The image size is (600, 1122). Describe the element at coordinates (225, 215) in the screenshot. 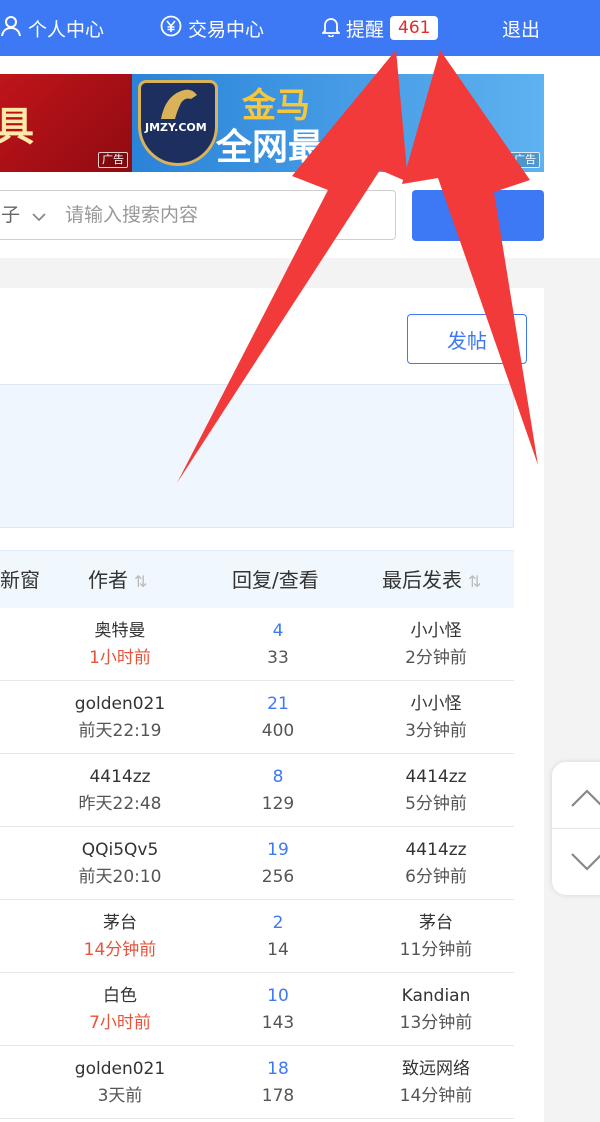

I see `search-input` at that location.